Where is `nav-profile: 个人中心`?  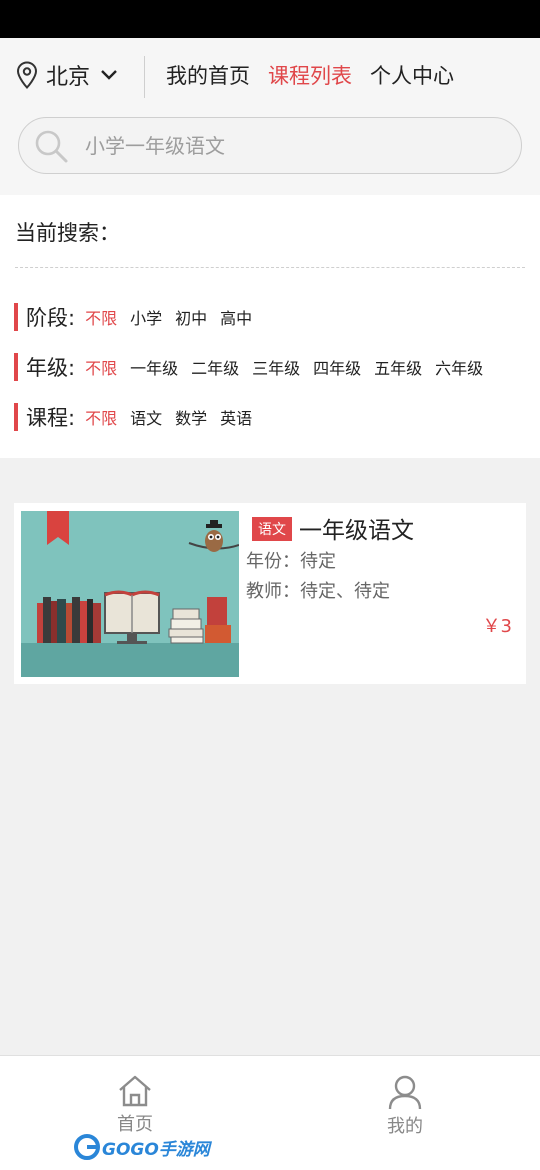 nav-profile: 个人中心 is located at coordinates (412, 75).